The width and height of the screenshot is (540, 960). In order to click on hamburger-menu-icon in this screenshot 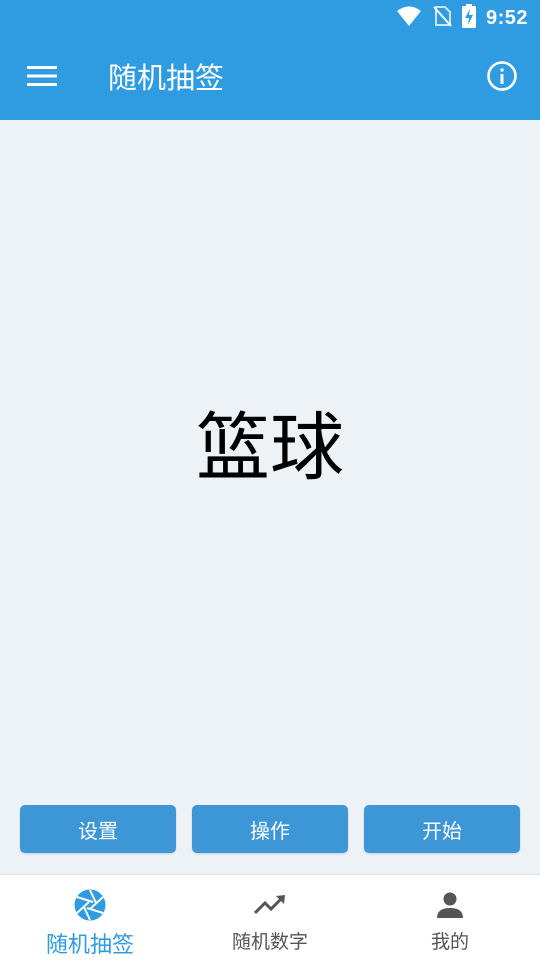, I will do `click(42, 78)`.